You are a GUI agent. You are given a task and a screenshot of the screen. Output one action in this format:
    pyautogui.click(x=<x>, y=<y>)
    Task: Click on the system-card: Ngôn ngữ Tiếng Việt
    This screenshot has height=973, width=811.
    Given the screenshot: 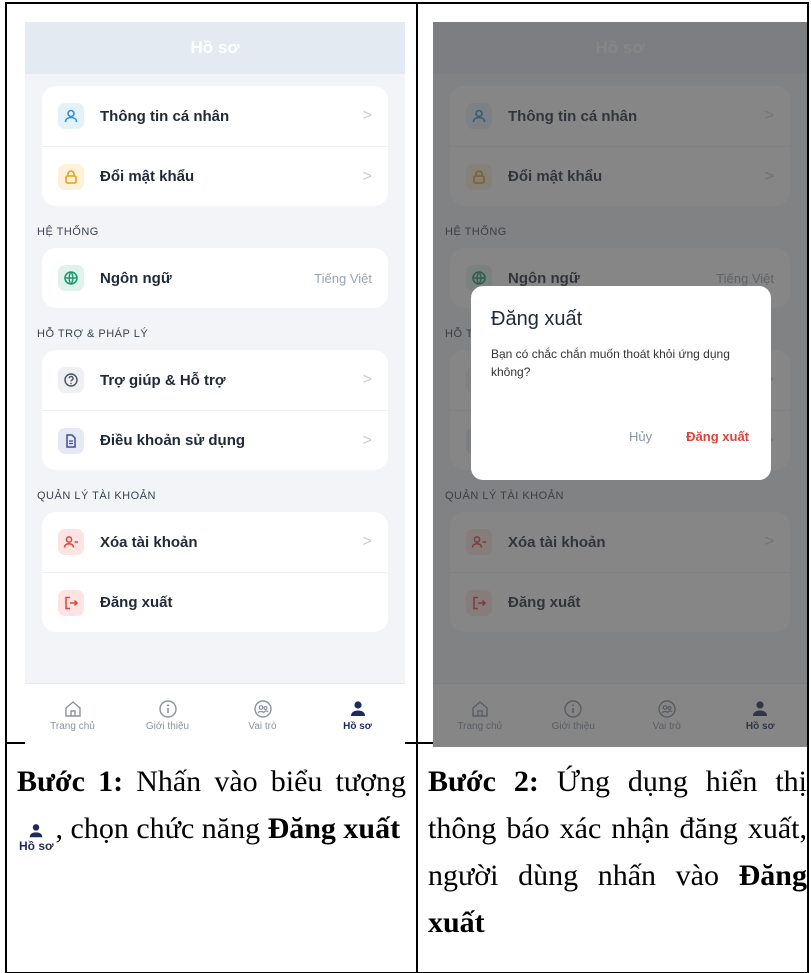 What is the action you would take?
    pyautogui.click(x=215, y=278)
    